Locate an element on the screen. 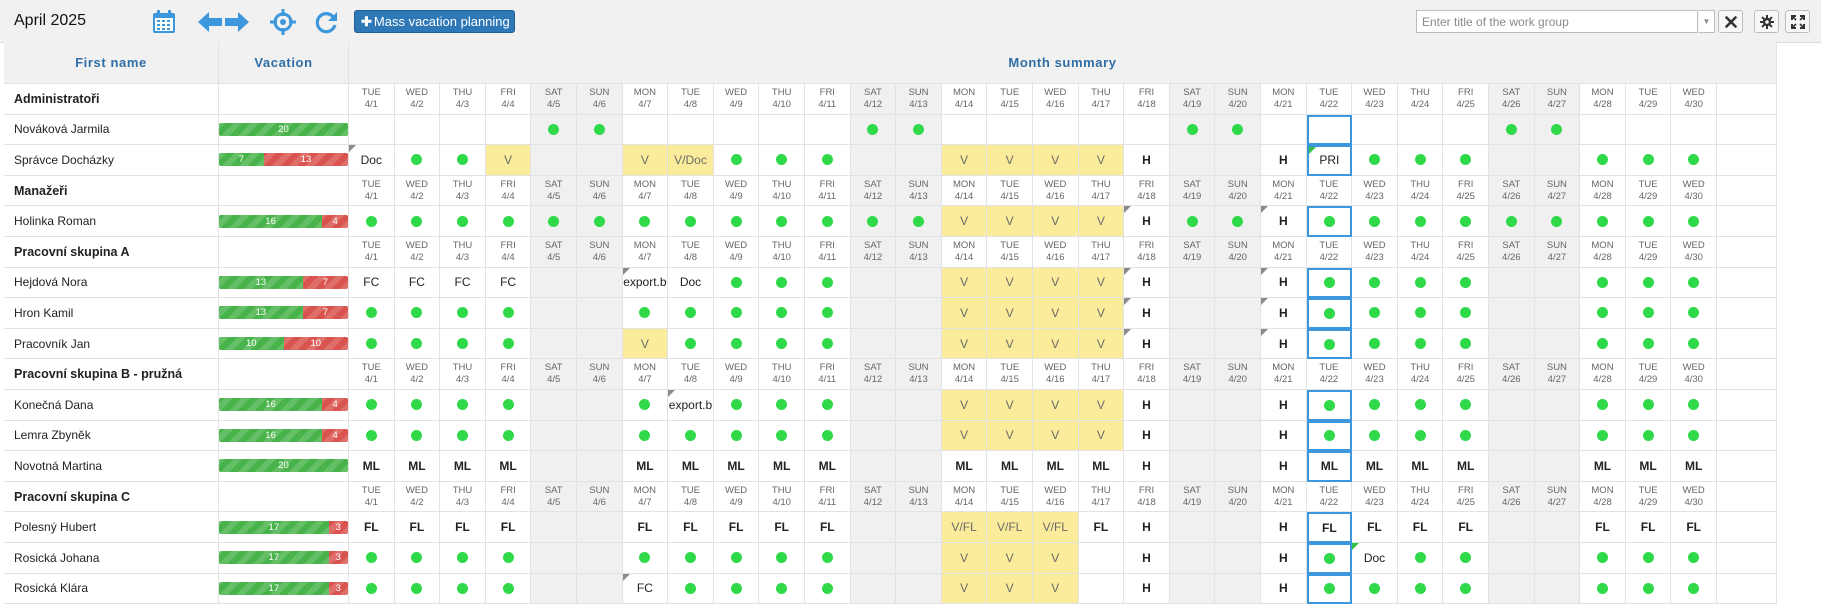  clear-workgroup-button is located at coordinates (1730, 21).